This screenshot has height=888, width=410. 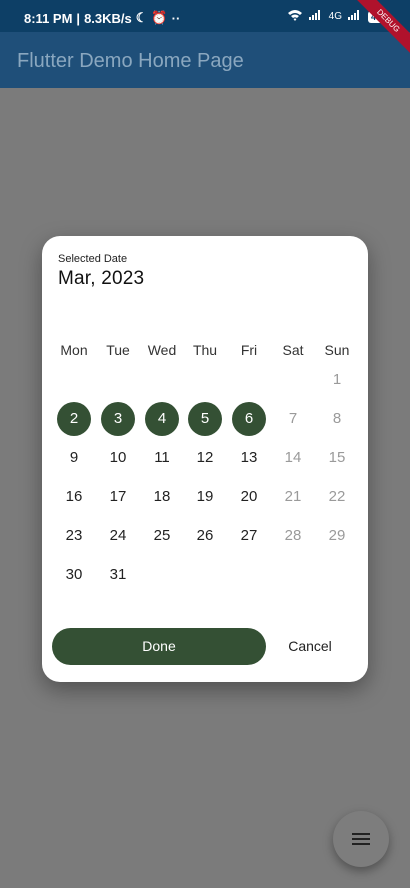 I want to click on menu-lines-icon, so click(x=361, y=839).